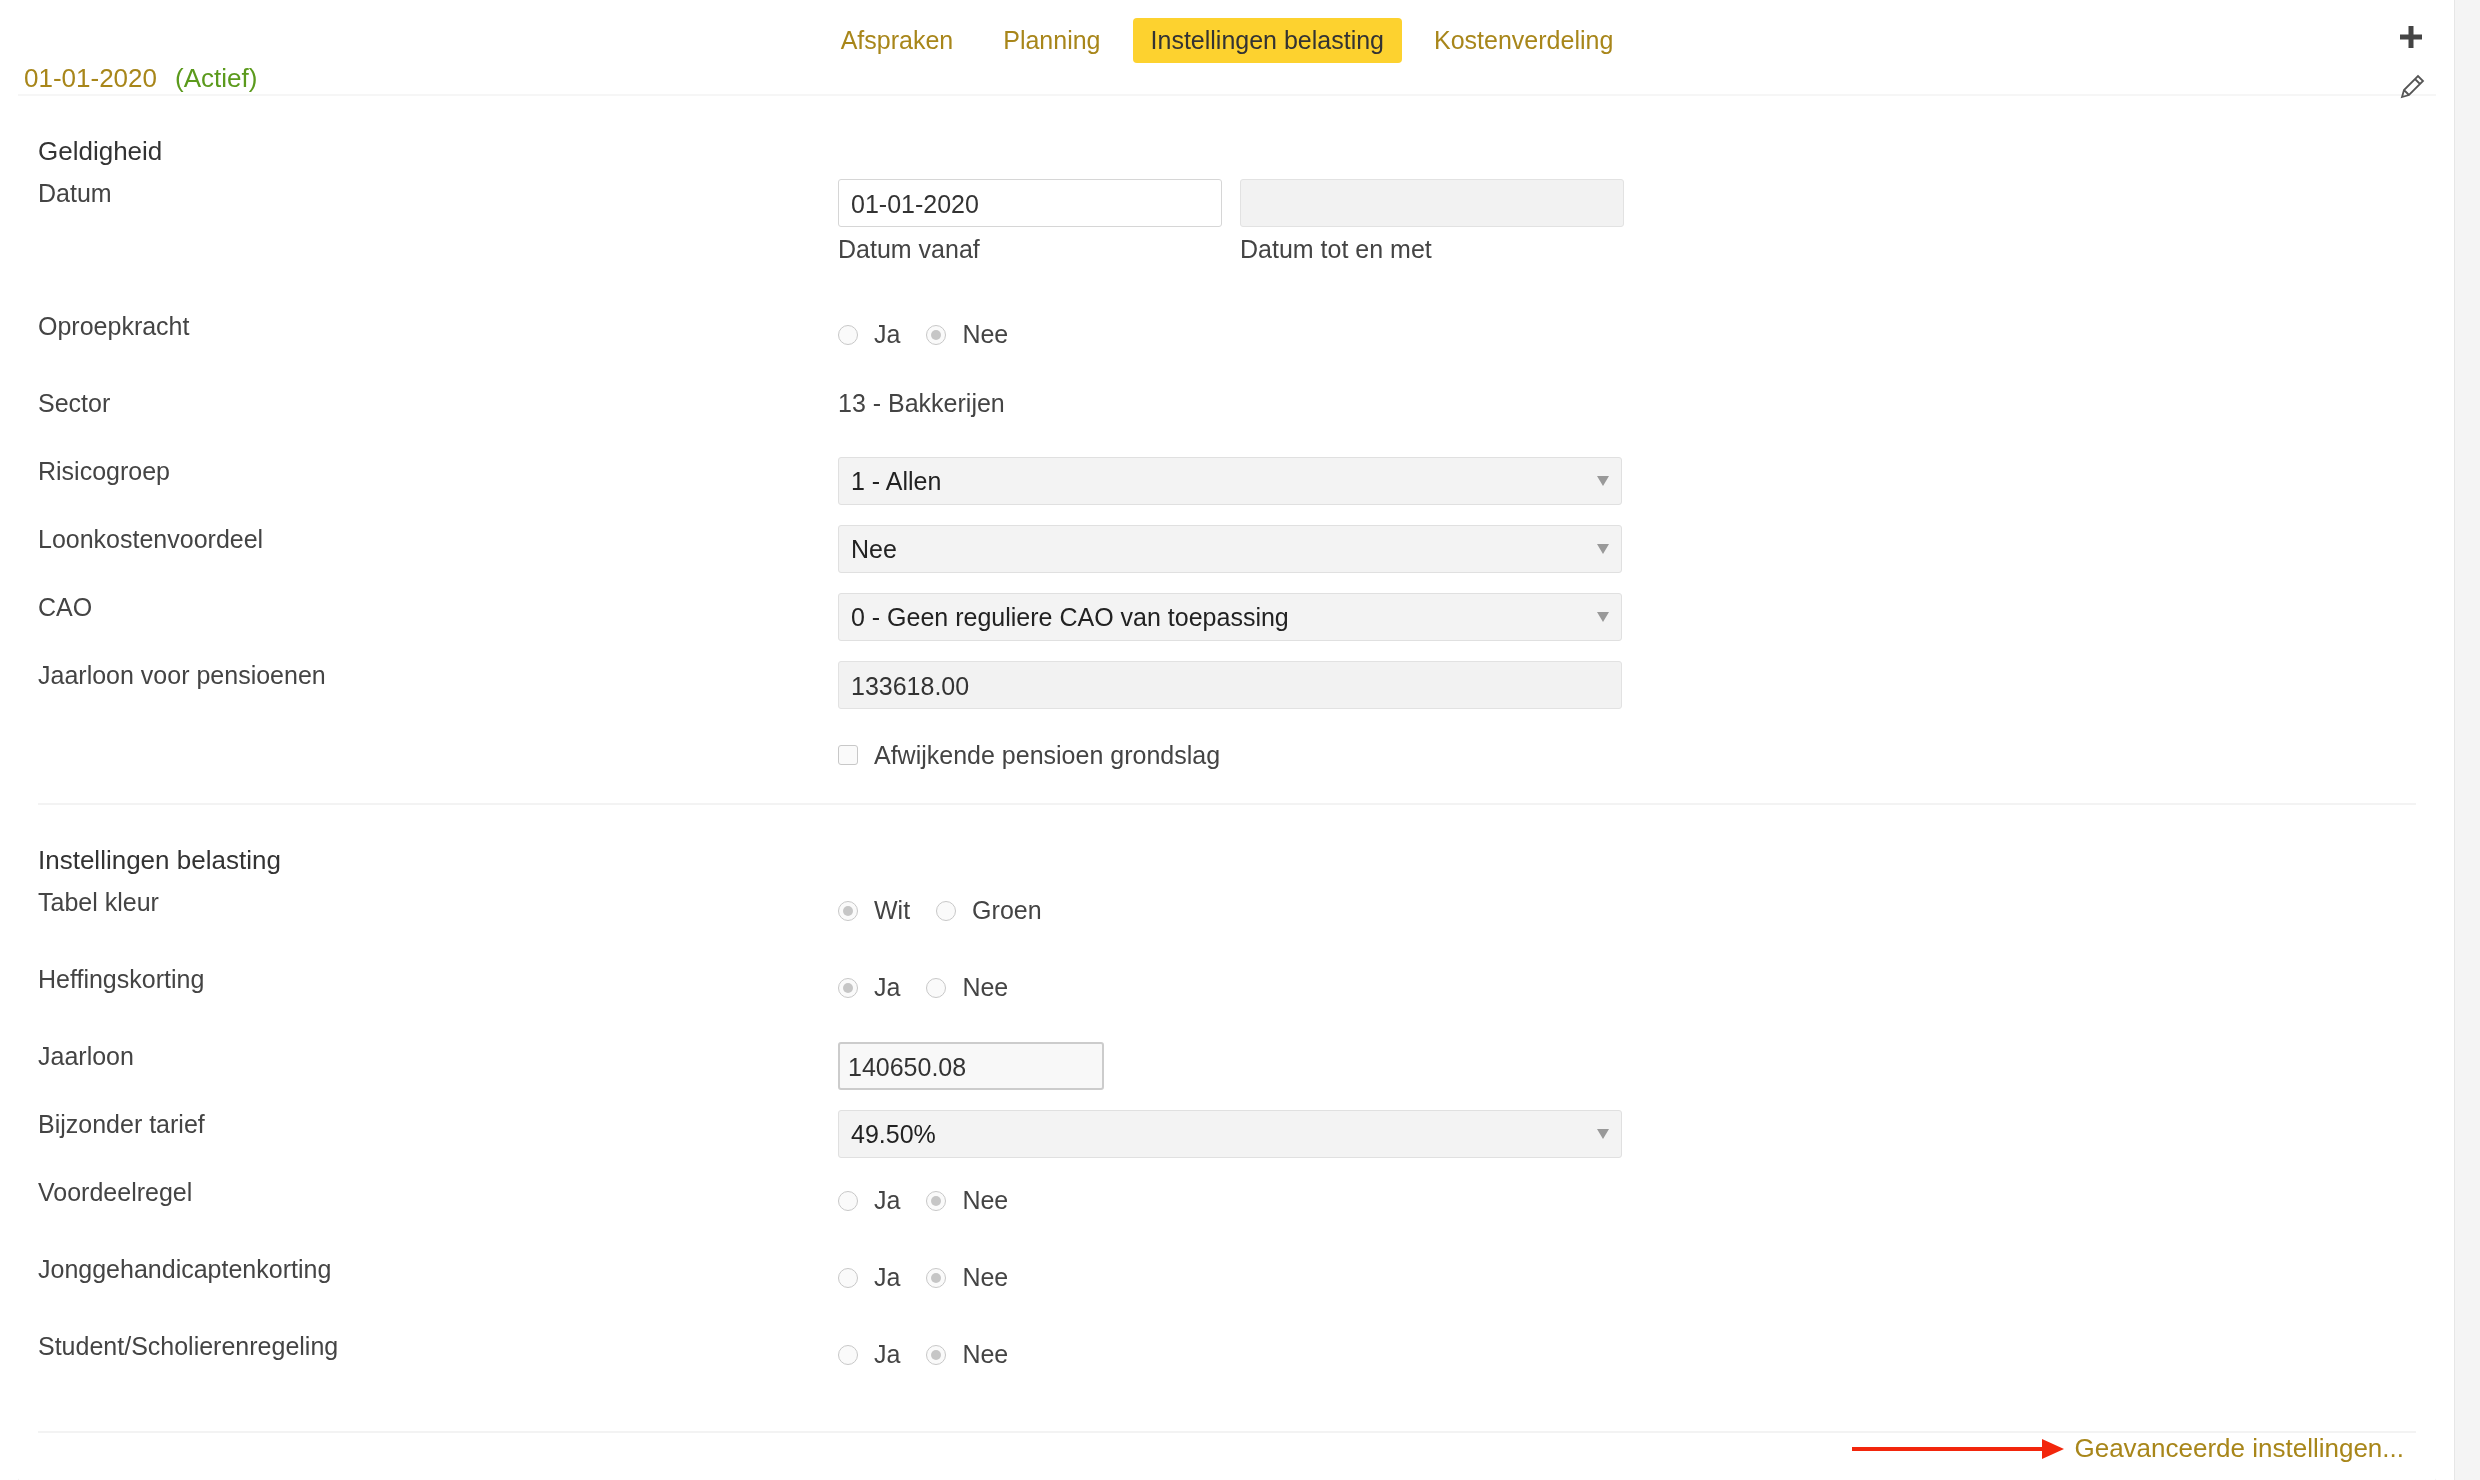 This screenshot has height=1480, width=2480. What do you see at coordinates (1230, 549) in the screenshot?
I see `select-field: Nee` at bounding box center [1230, 549].